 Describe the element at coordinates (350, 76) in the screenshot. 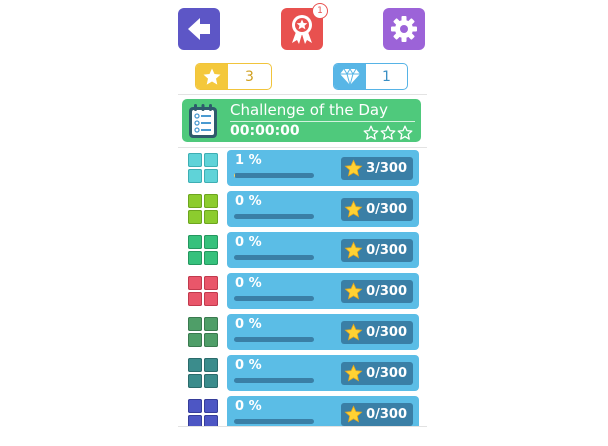

I see `diamond-icon` at that location.